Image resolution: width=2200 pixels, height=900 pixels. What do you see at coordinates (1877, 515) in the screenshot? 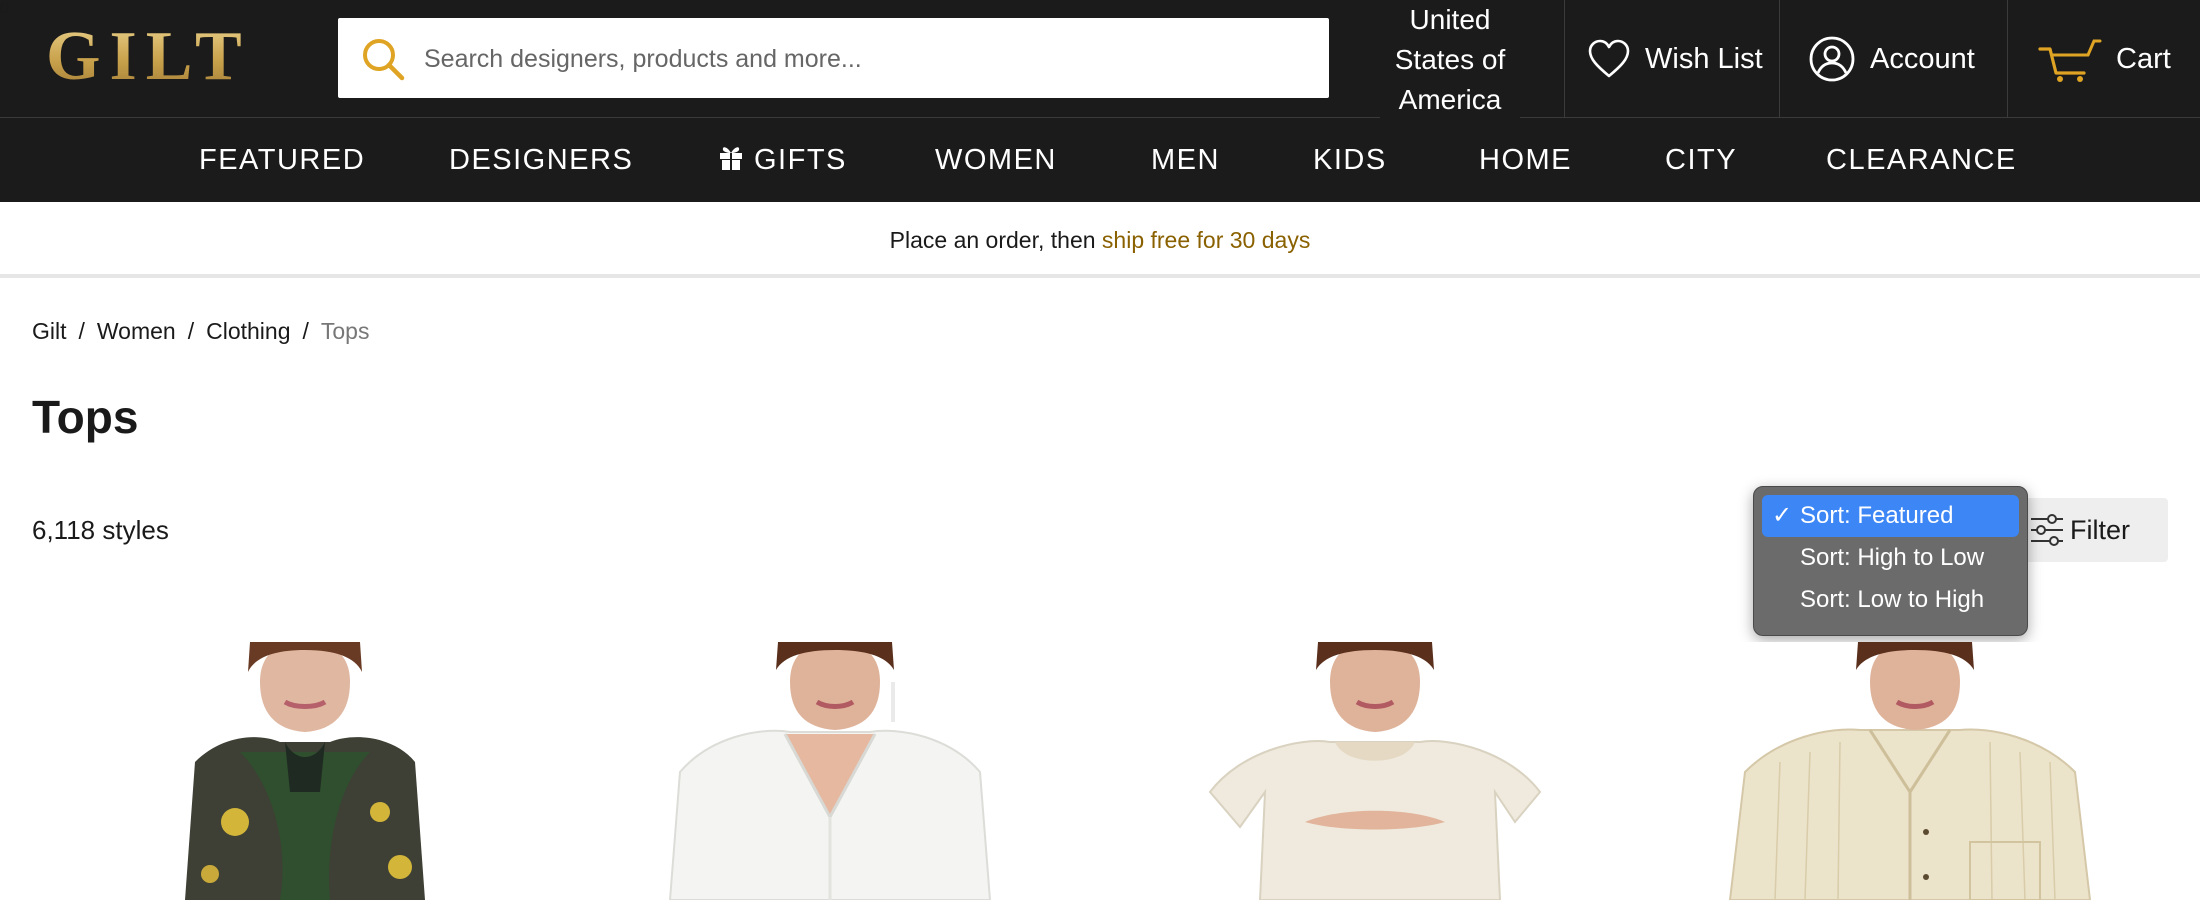
I see `sort-option-label: Sort: Featured` at bounding box center [1877, 515].